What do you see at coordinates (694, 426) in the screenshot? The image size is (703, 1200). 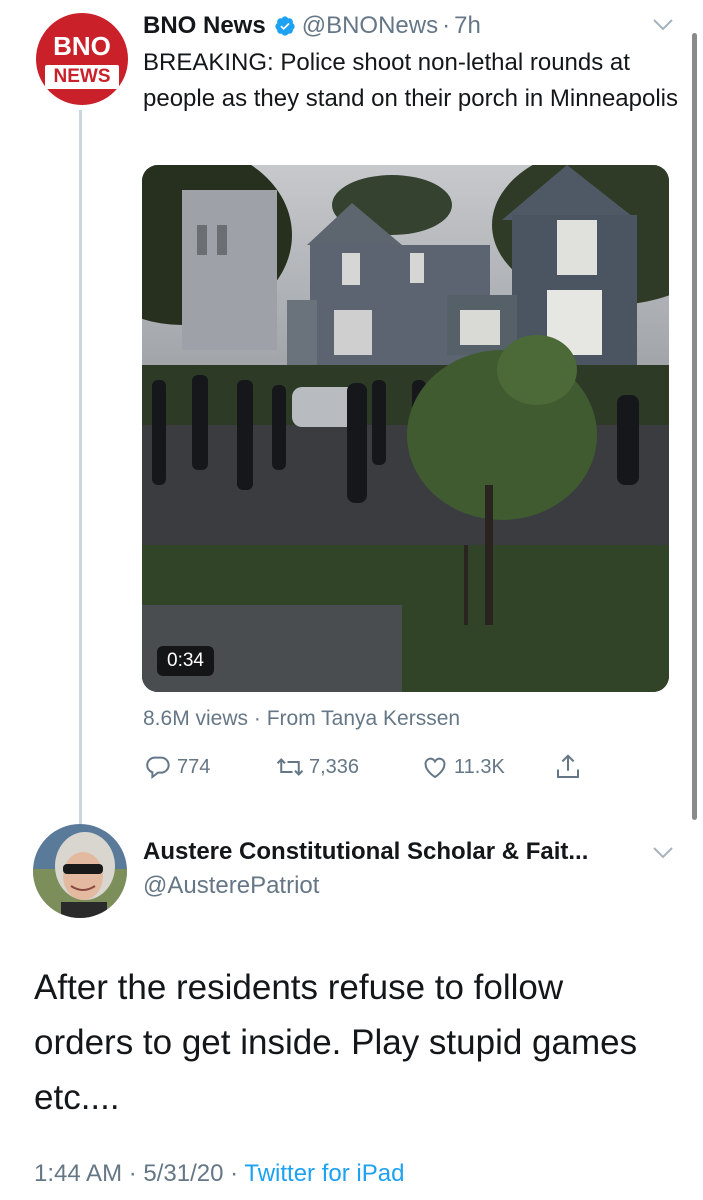 I see `scrollbar` at bounding box center [694, 426].